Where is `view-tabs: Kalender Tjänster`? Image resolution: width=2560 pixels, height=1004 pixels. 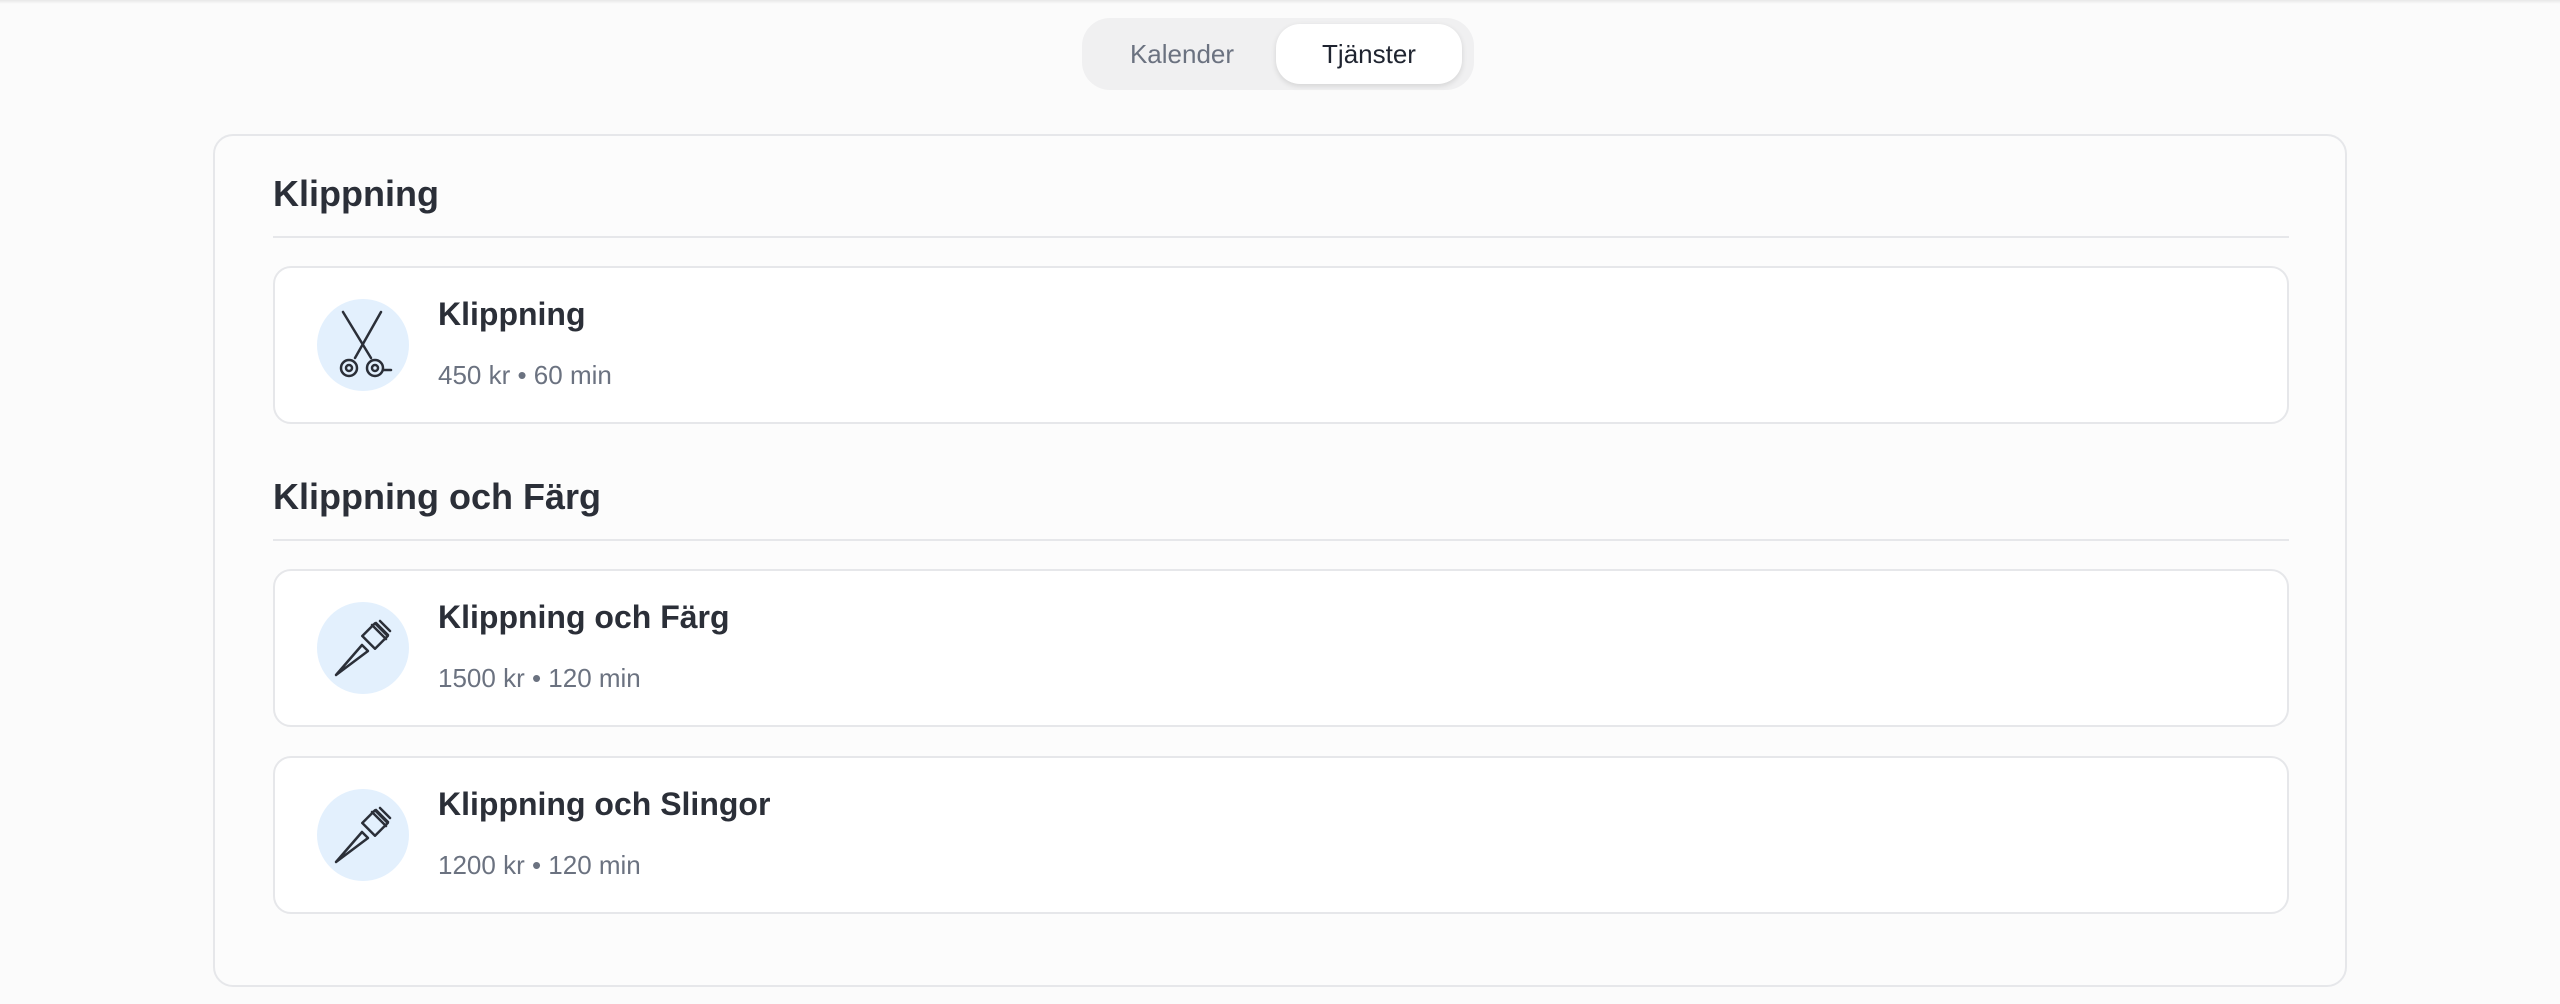 view-tabs: Kalender Tjänster is located at coordinates (1278, 54).